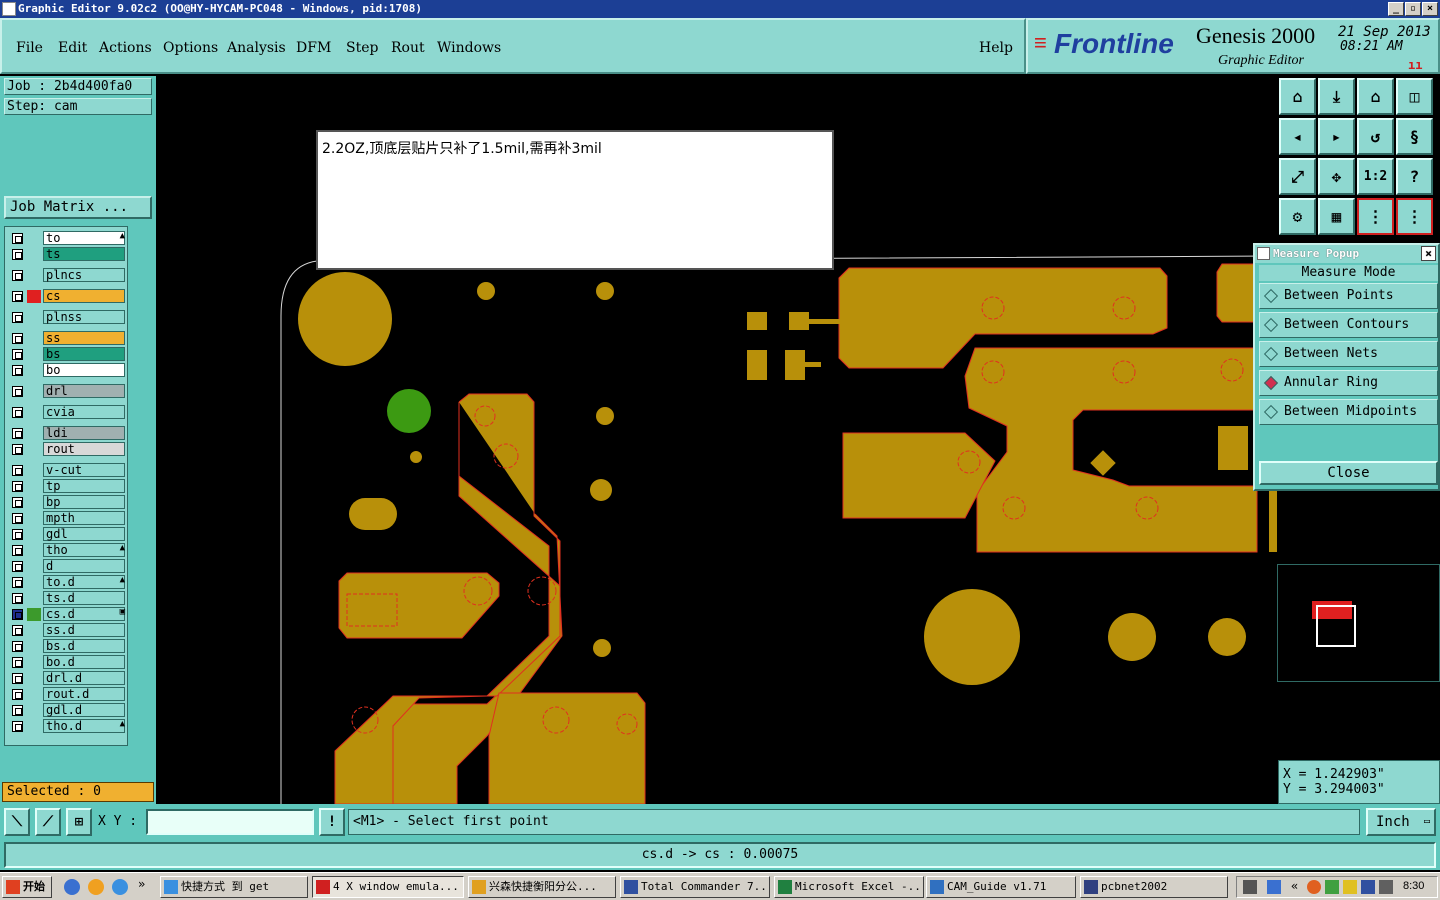 This screenshot has height=900, width=1440. Describe the element at coordinates (84, 694) in the screenshot. I see `layer-name: rout.d` at that location.